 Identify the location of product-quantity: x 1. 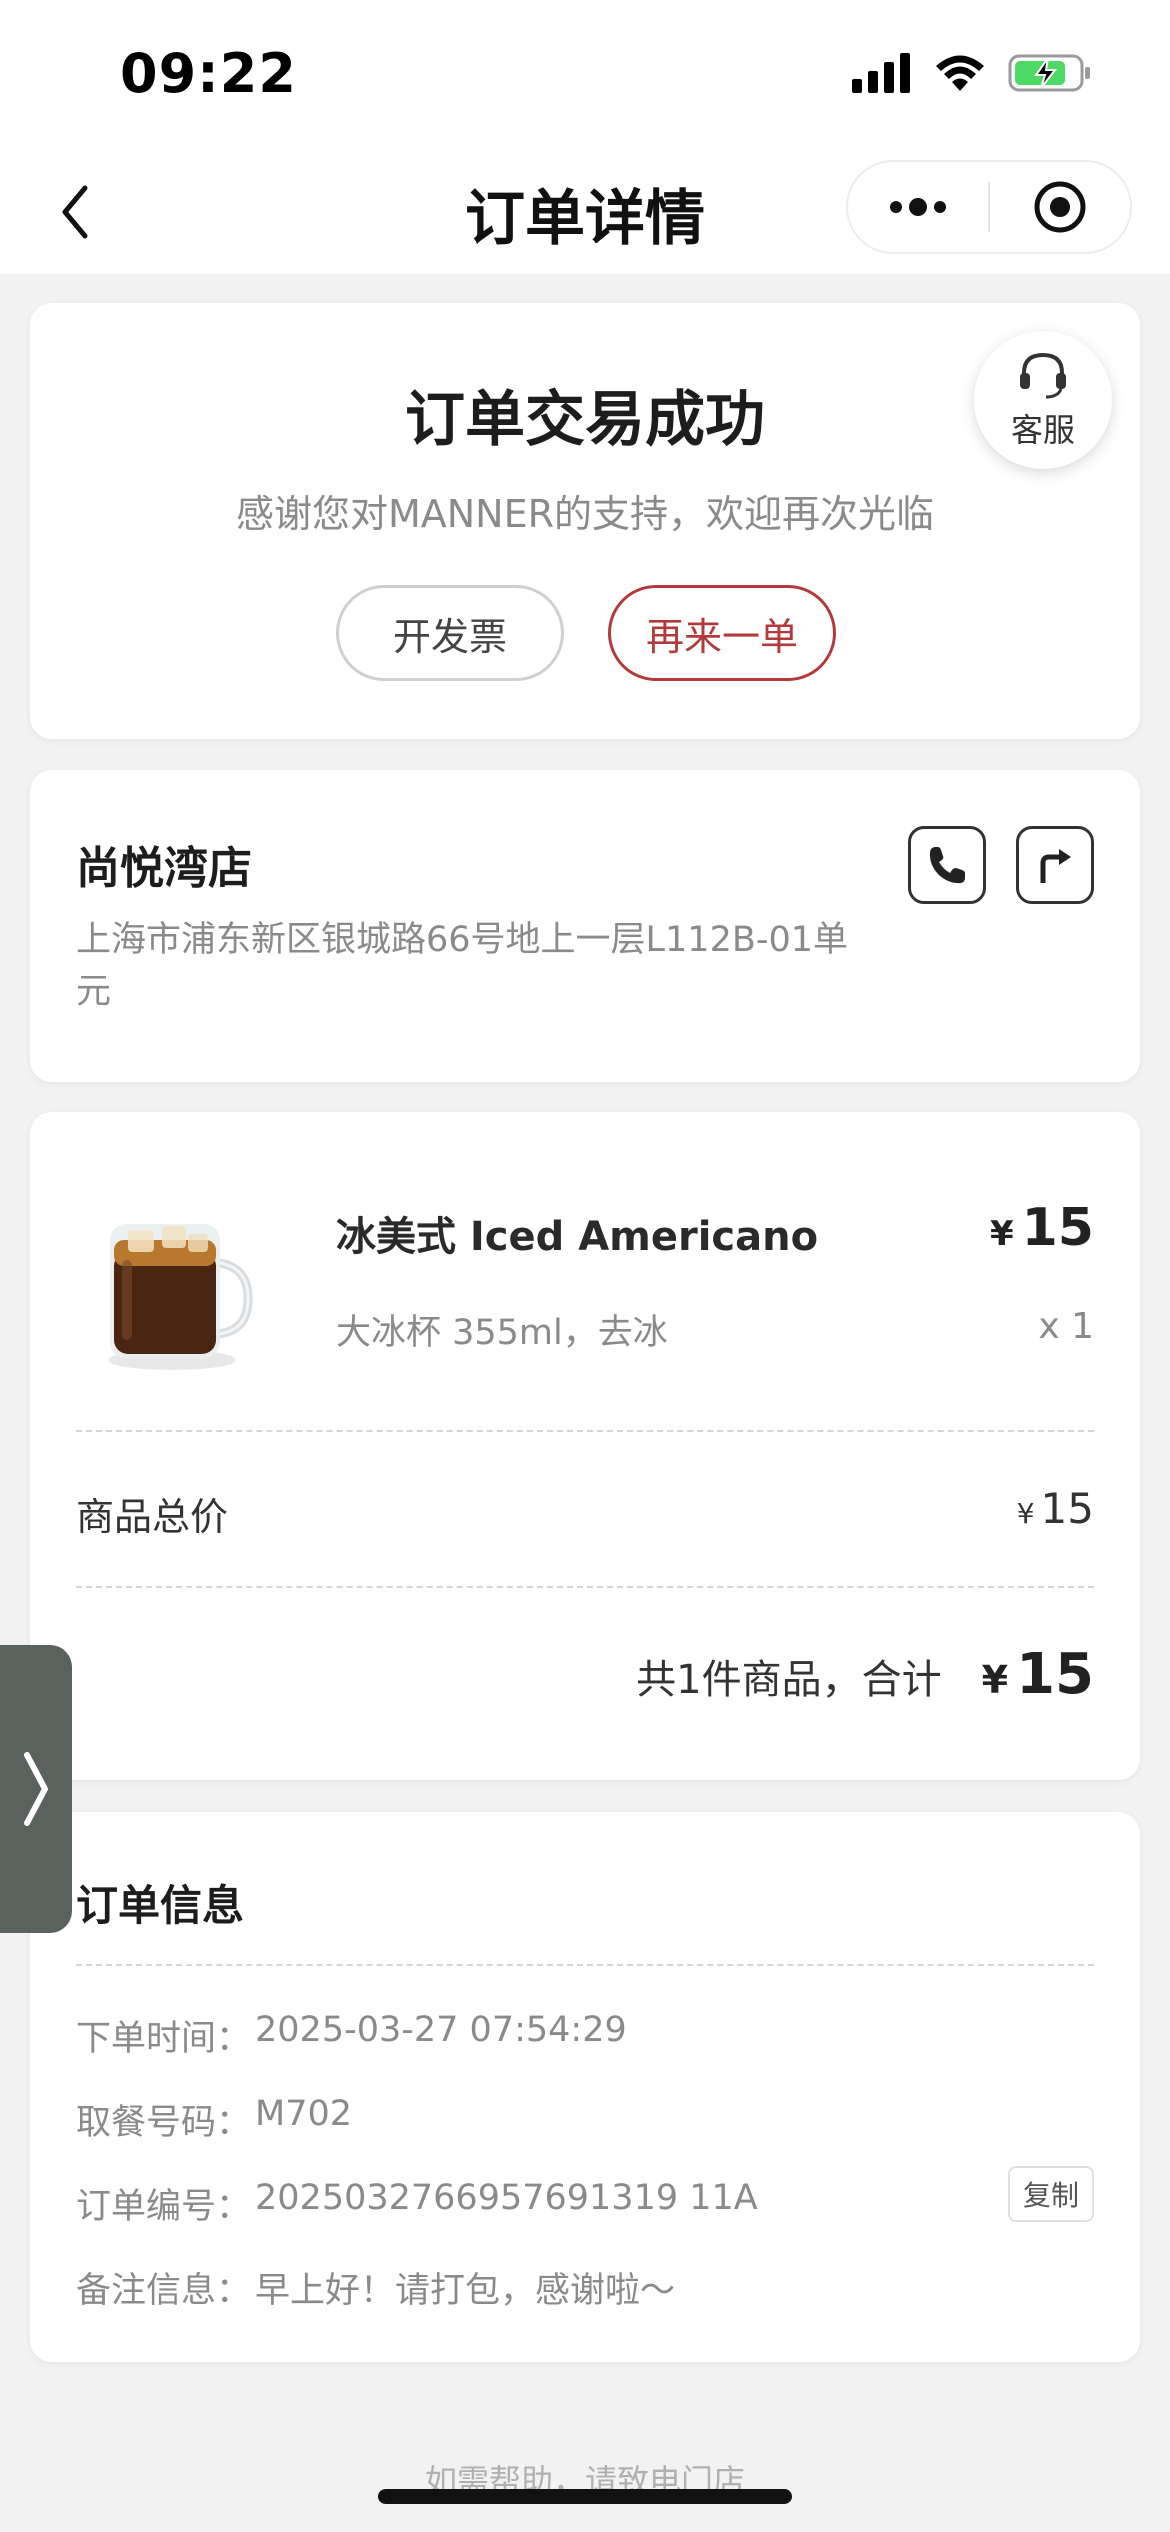
(1066, 1326).